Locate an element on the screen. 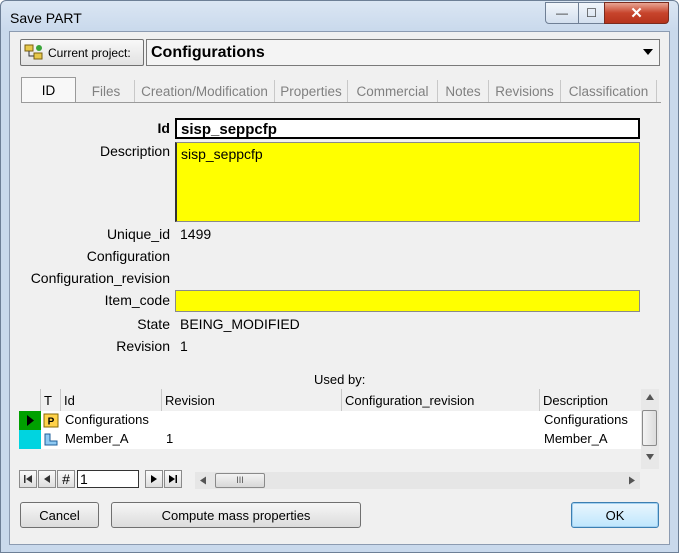  scroll-up-icon is located at coordinates (650, 397).